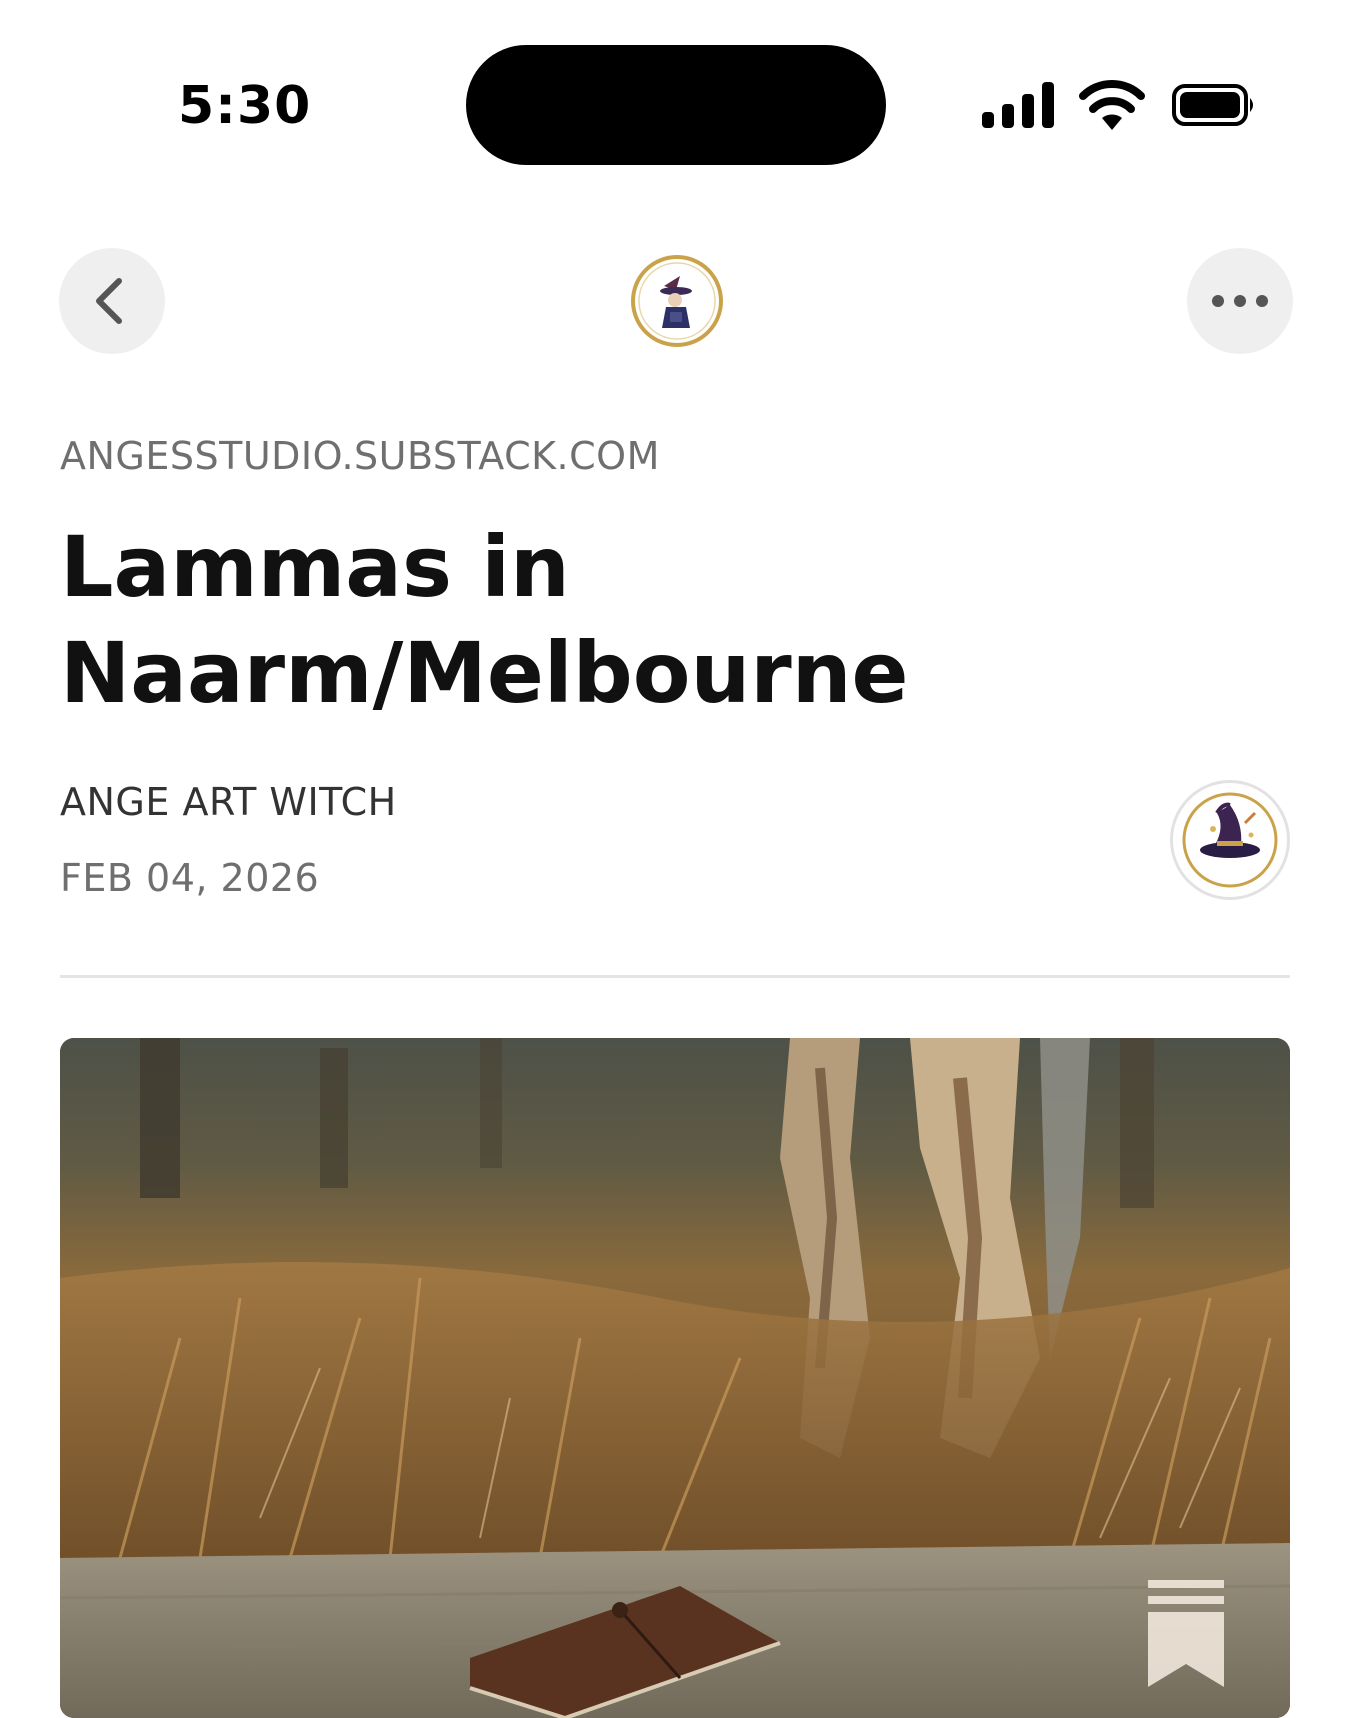 This screenshot has height=1718, width=1350. What do you see at coordinates (675, 976) in the screenshot?
I see `header-divider` at bounding box center [675, 976].